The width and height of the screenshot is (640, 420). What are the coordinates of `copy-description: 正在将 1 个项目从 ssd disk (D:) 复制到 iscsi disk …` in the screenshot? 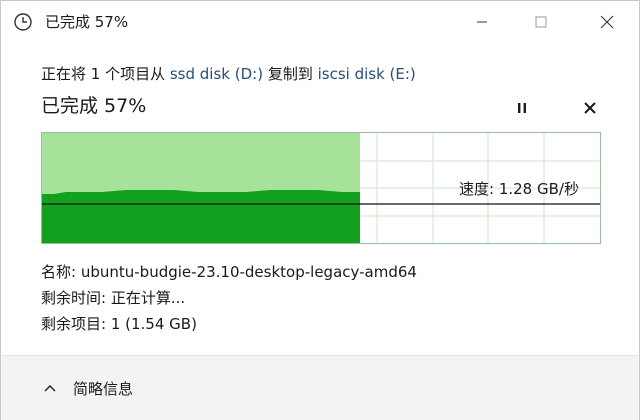 It's located at (228, 74).